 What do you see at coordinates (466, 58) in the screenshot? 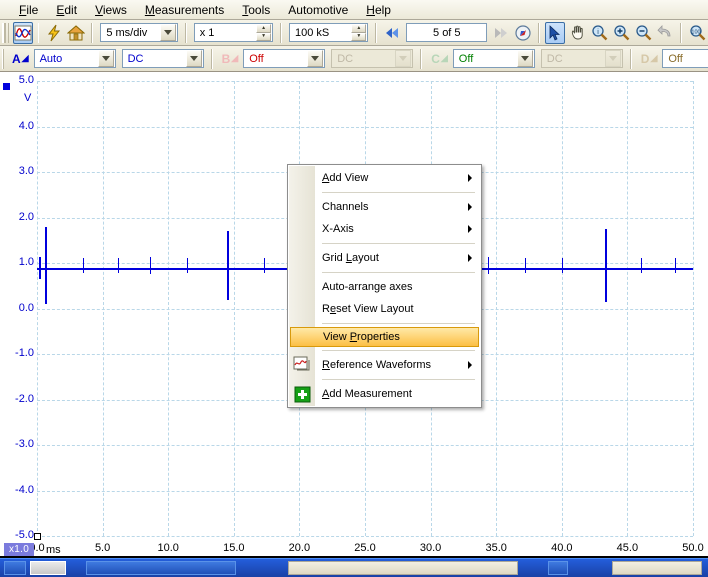
I see `channel-range-value: Off` at bounding box center [466, 58].